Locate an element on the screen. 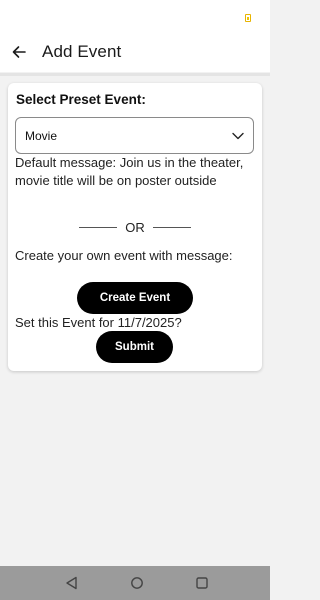 This screenshot has width=320, height=600. page-title: Add Event is located at coordinates (82, 51).